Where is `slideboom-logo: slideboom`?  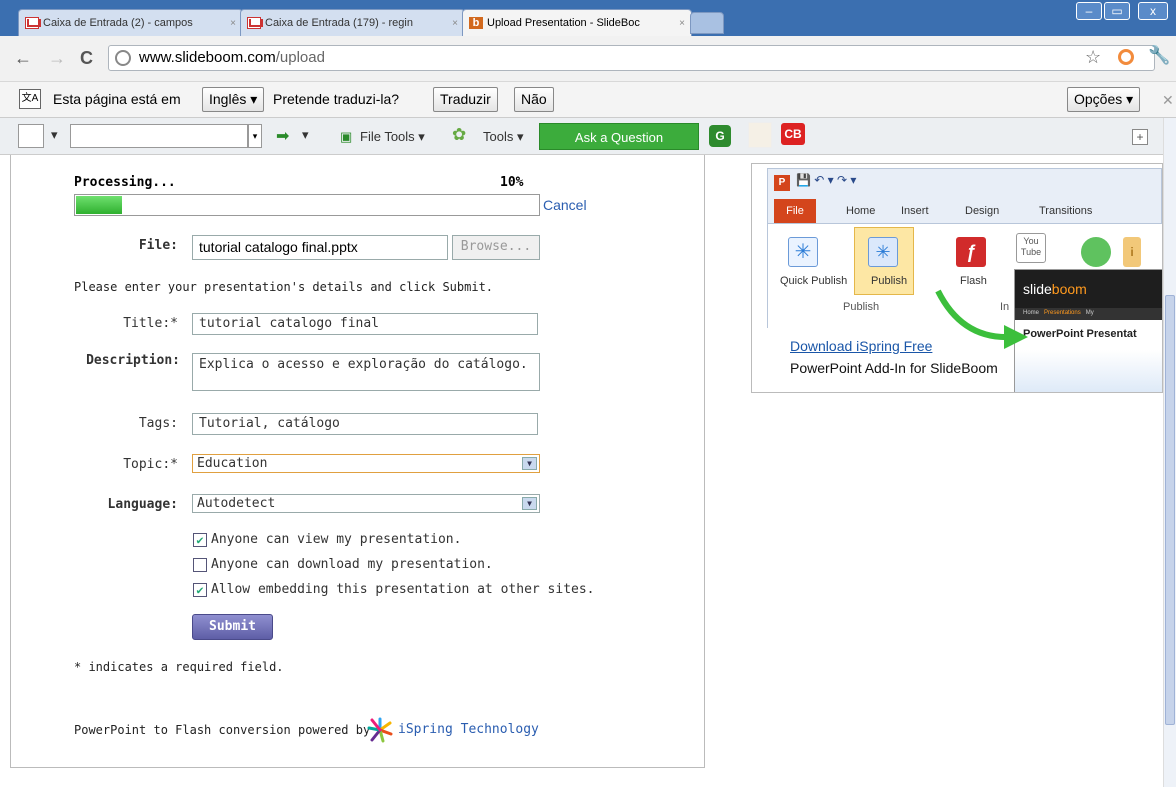
slideboom-logo: slideboom is located at coordinates (1088, 289).